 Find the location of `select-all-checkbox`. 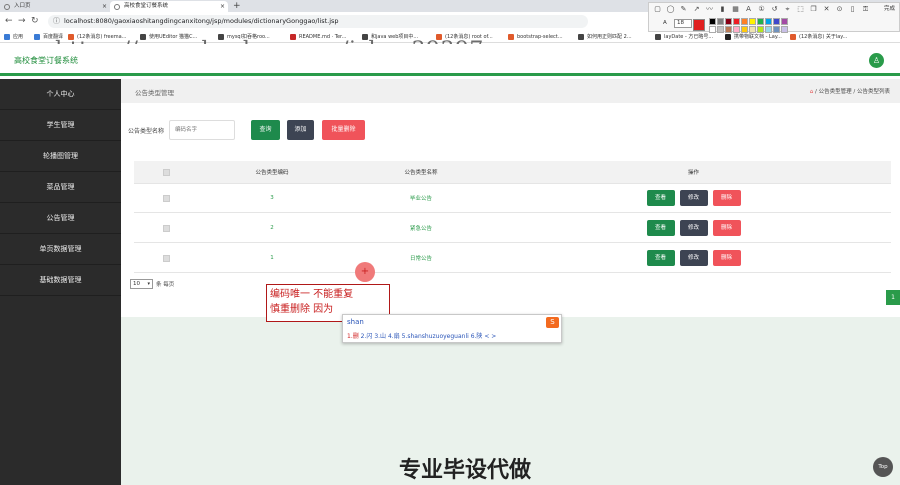

select-all-checkbox is located at coordinates (166, 172).